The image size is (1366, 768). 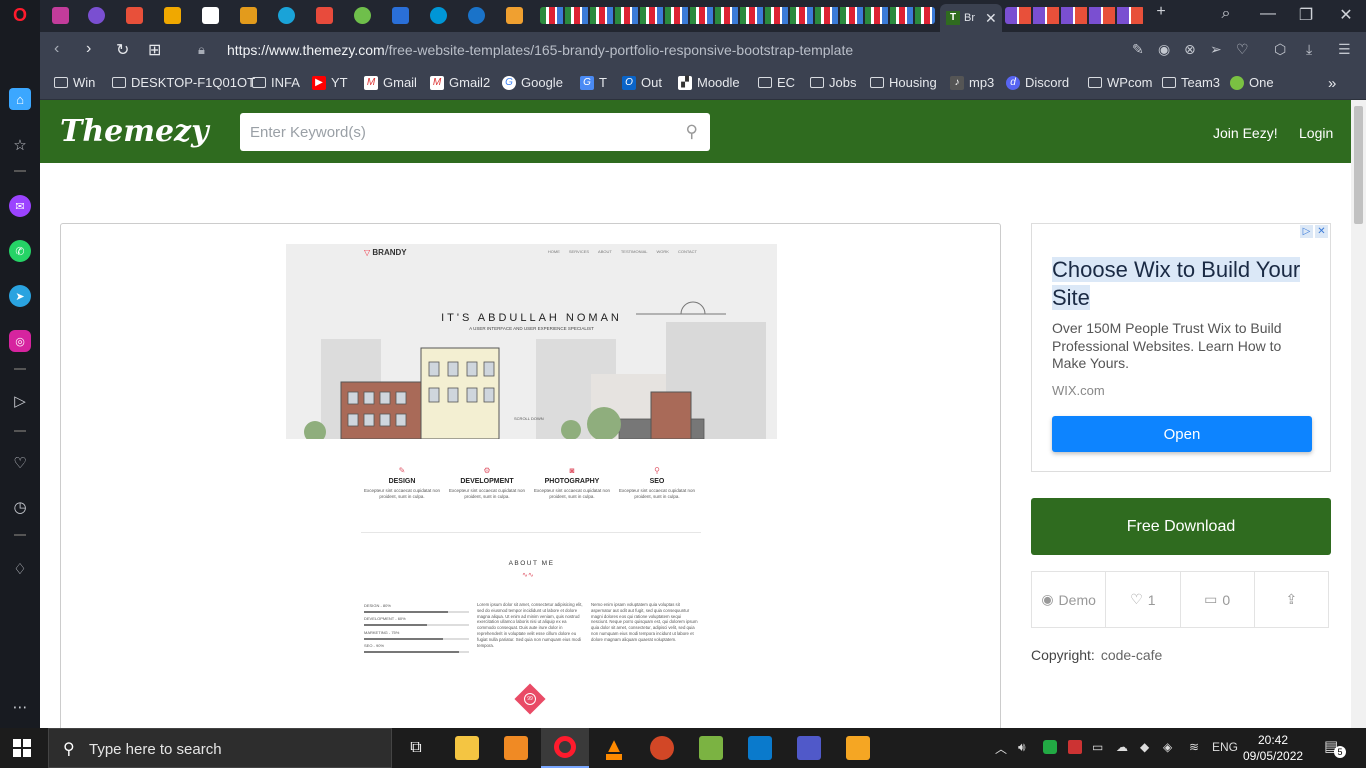 What do you see at coordinates (1120, 82) in the screenshot?
I see `bookmark-item: WPcom` at bounding box center [1120, 82].